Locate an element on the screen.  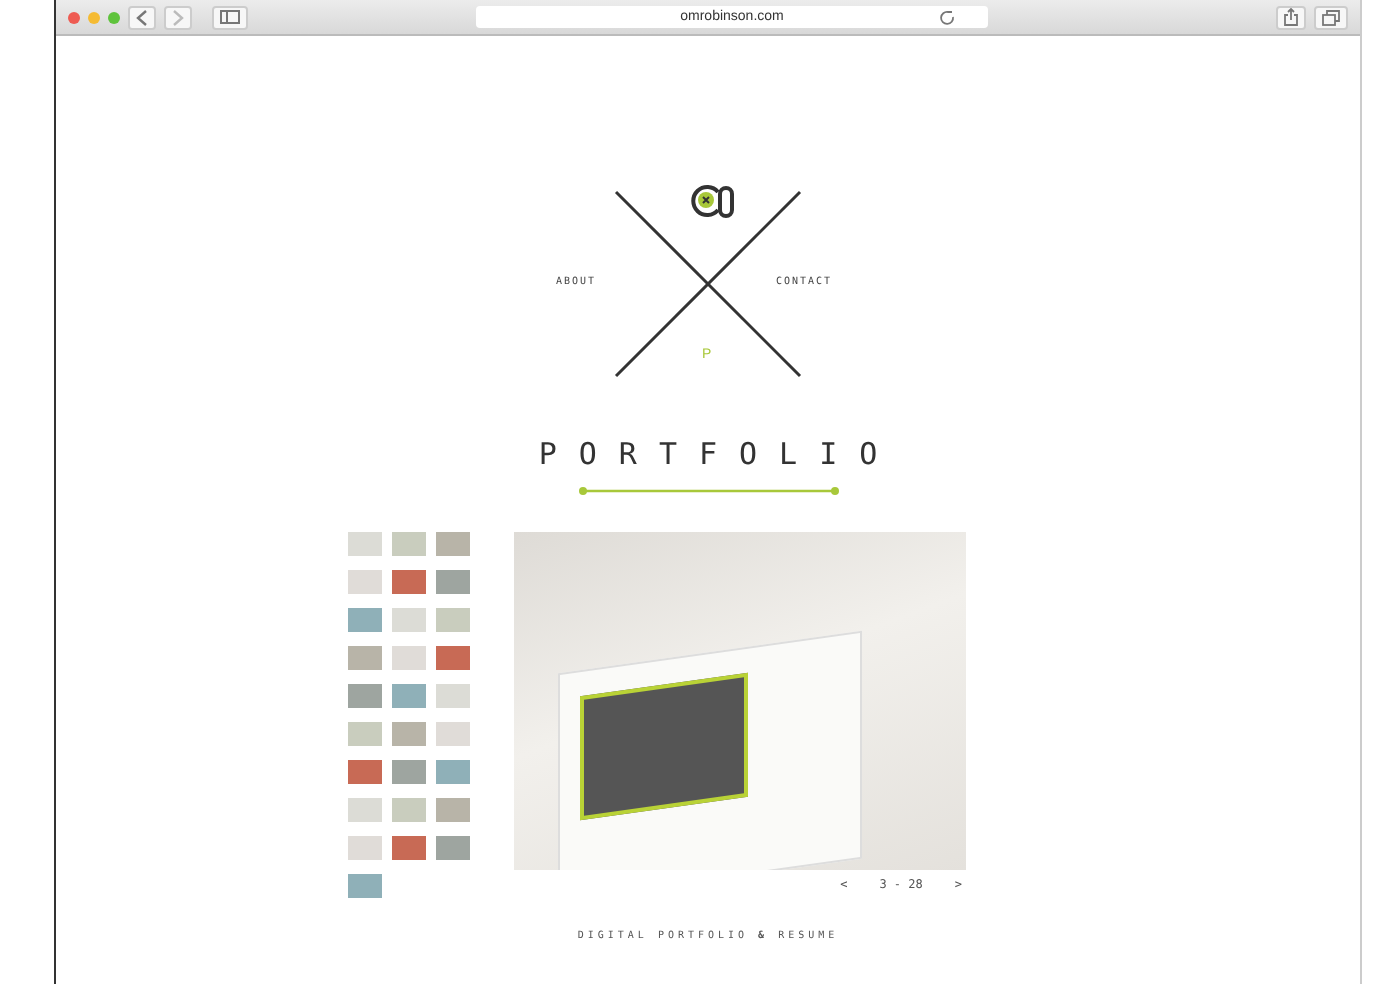
forward-button is located at coordinates (178, 17).